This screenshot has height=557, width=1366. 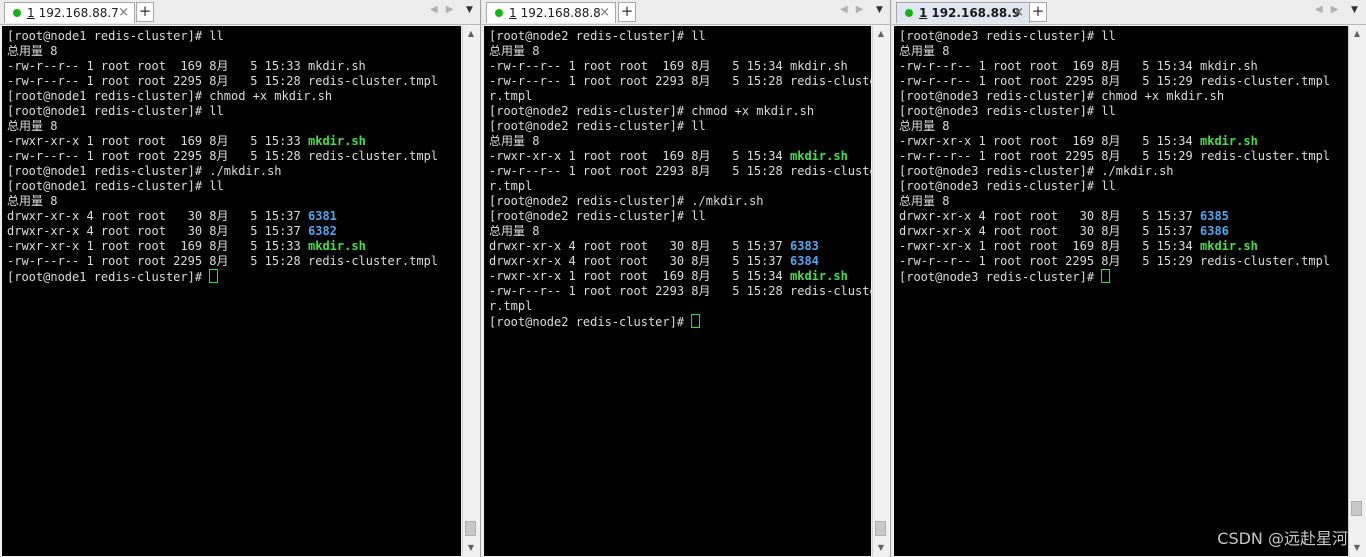 I want to click on terminal-text: [root@node1 redis-cluster]#, so click(x=108, y=277).